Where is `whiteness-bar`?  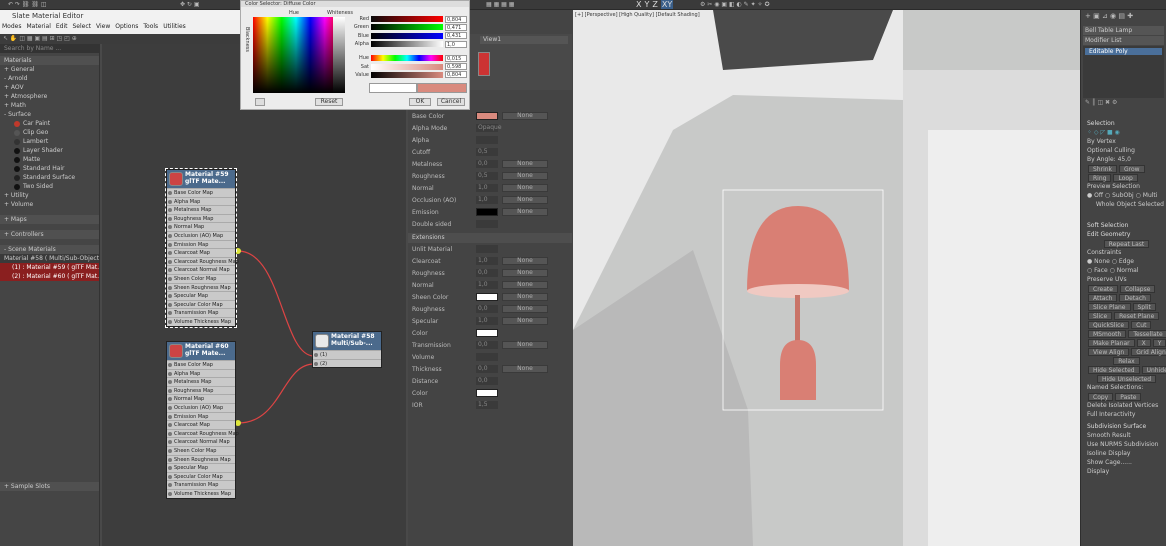
whiteness-bar is located at coordinates (339, 55).